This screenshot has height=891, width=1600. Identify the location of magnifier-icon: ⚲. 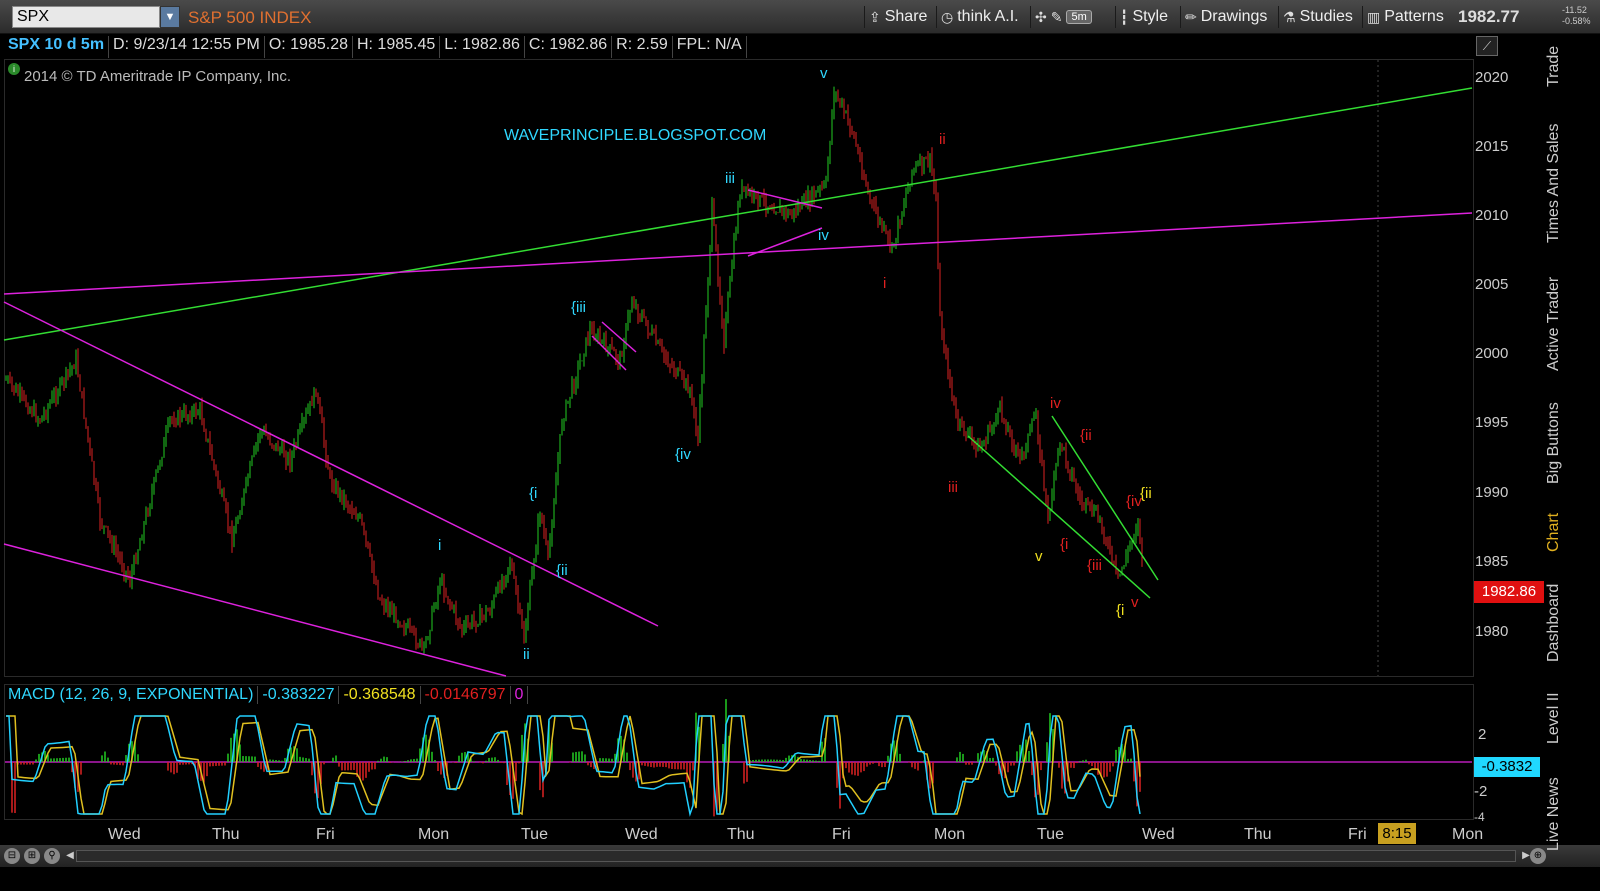
(52, 856).